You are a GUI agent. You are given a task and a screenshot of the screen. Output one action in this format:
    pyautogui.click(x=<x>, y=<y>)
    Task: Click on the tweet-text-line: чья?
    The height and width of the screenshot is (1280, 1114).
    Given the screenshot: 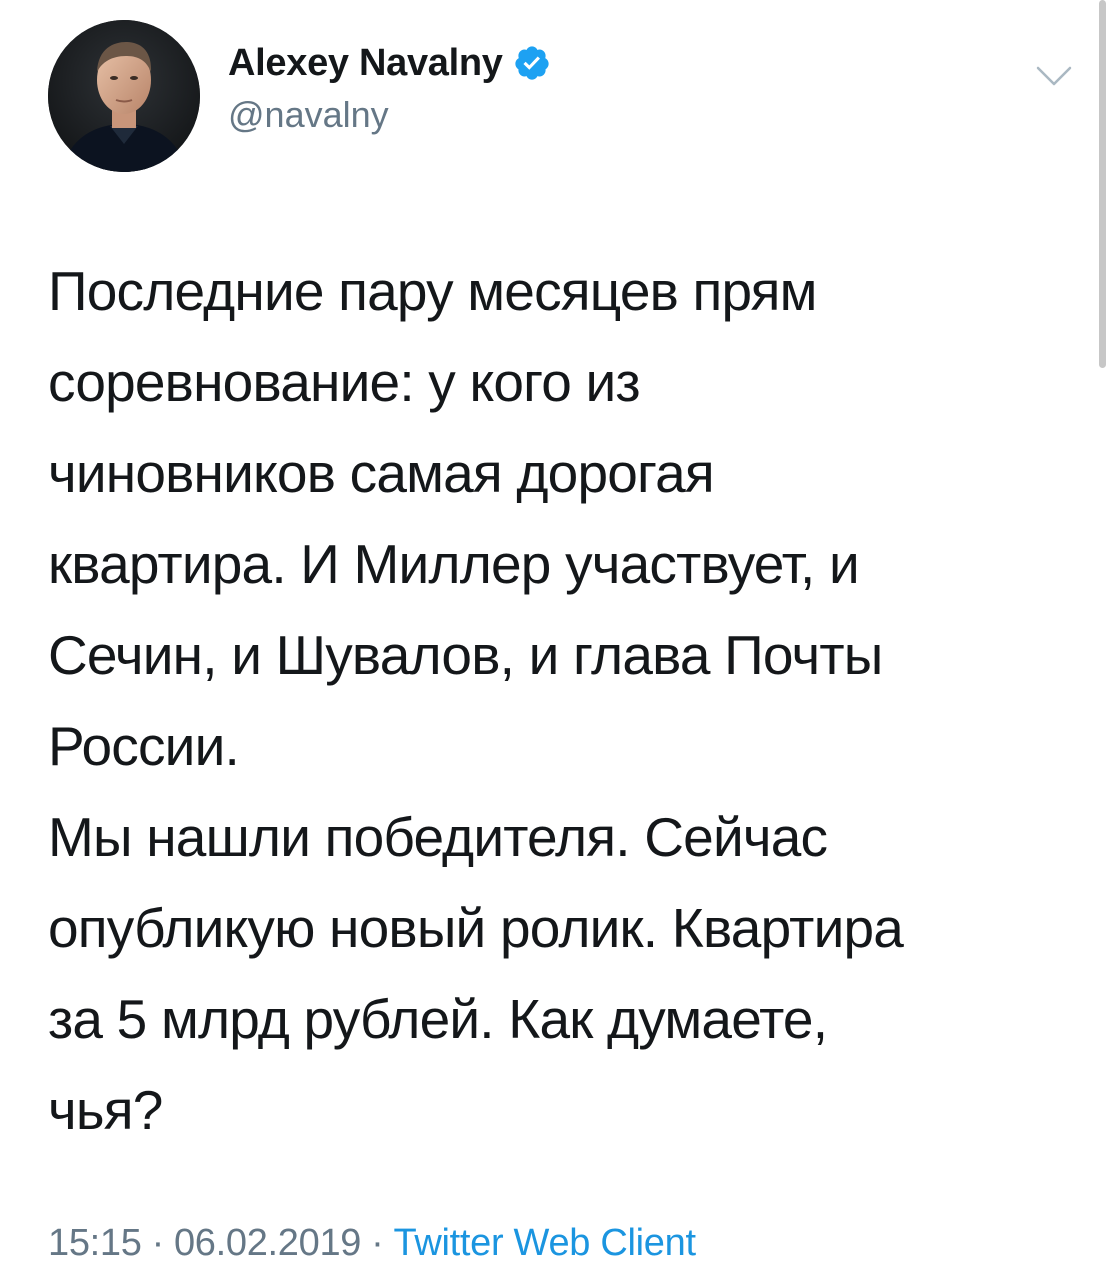 What is the action you would take?
    pyautogui.click(x=105, y=1110)
    